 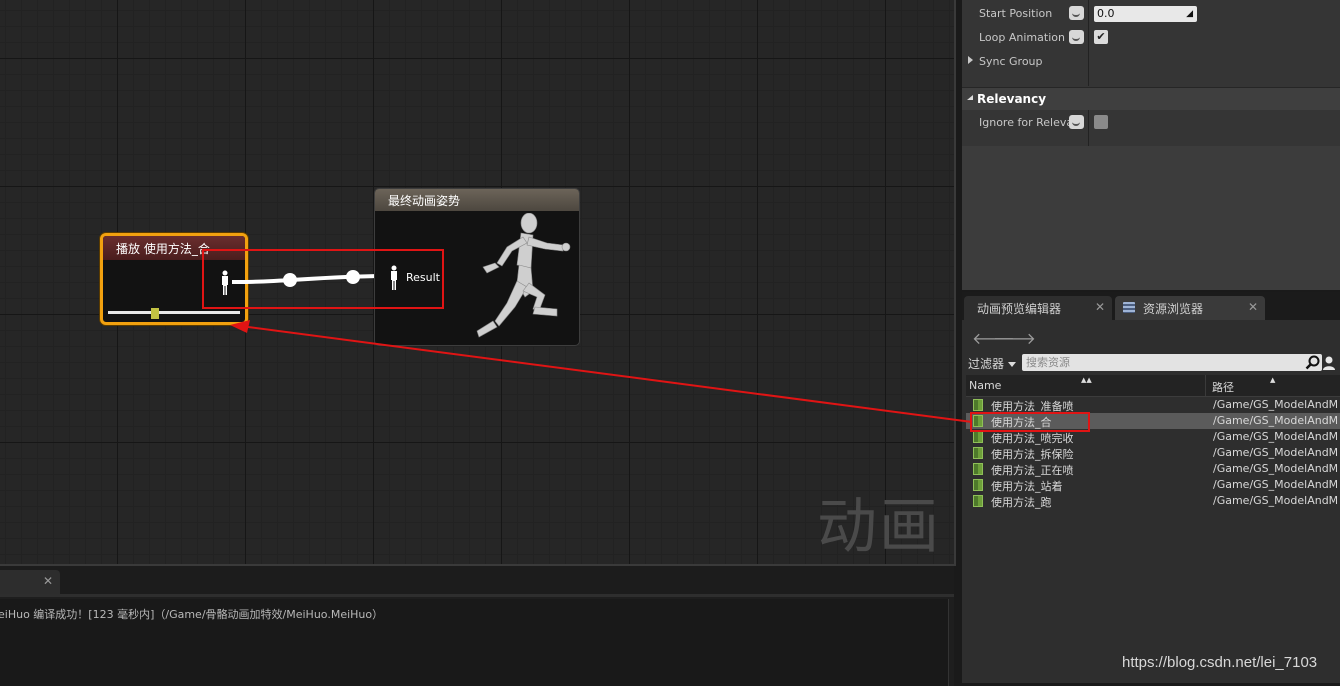 I want to click on start-position-label: Start Position, so click(x=1016, y=13).